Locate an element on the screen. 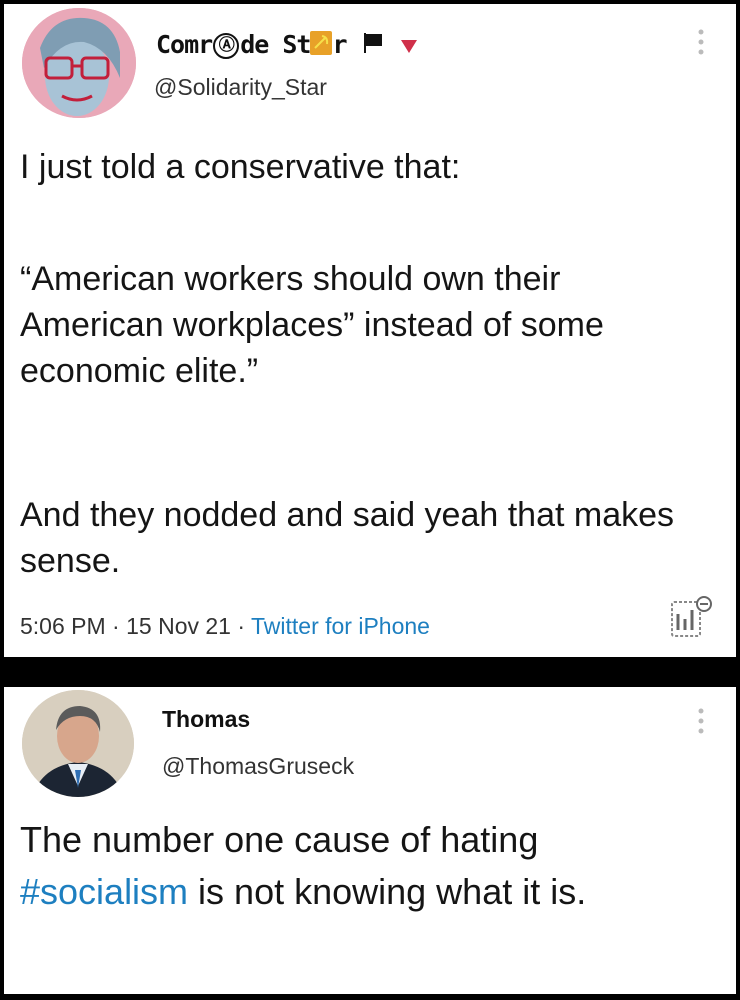 The width and height of the screenshot is (740, 1000). tweet-text-after: is not knowing what it is. is located at coordinates (387, 891).